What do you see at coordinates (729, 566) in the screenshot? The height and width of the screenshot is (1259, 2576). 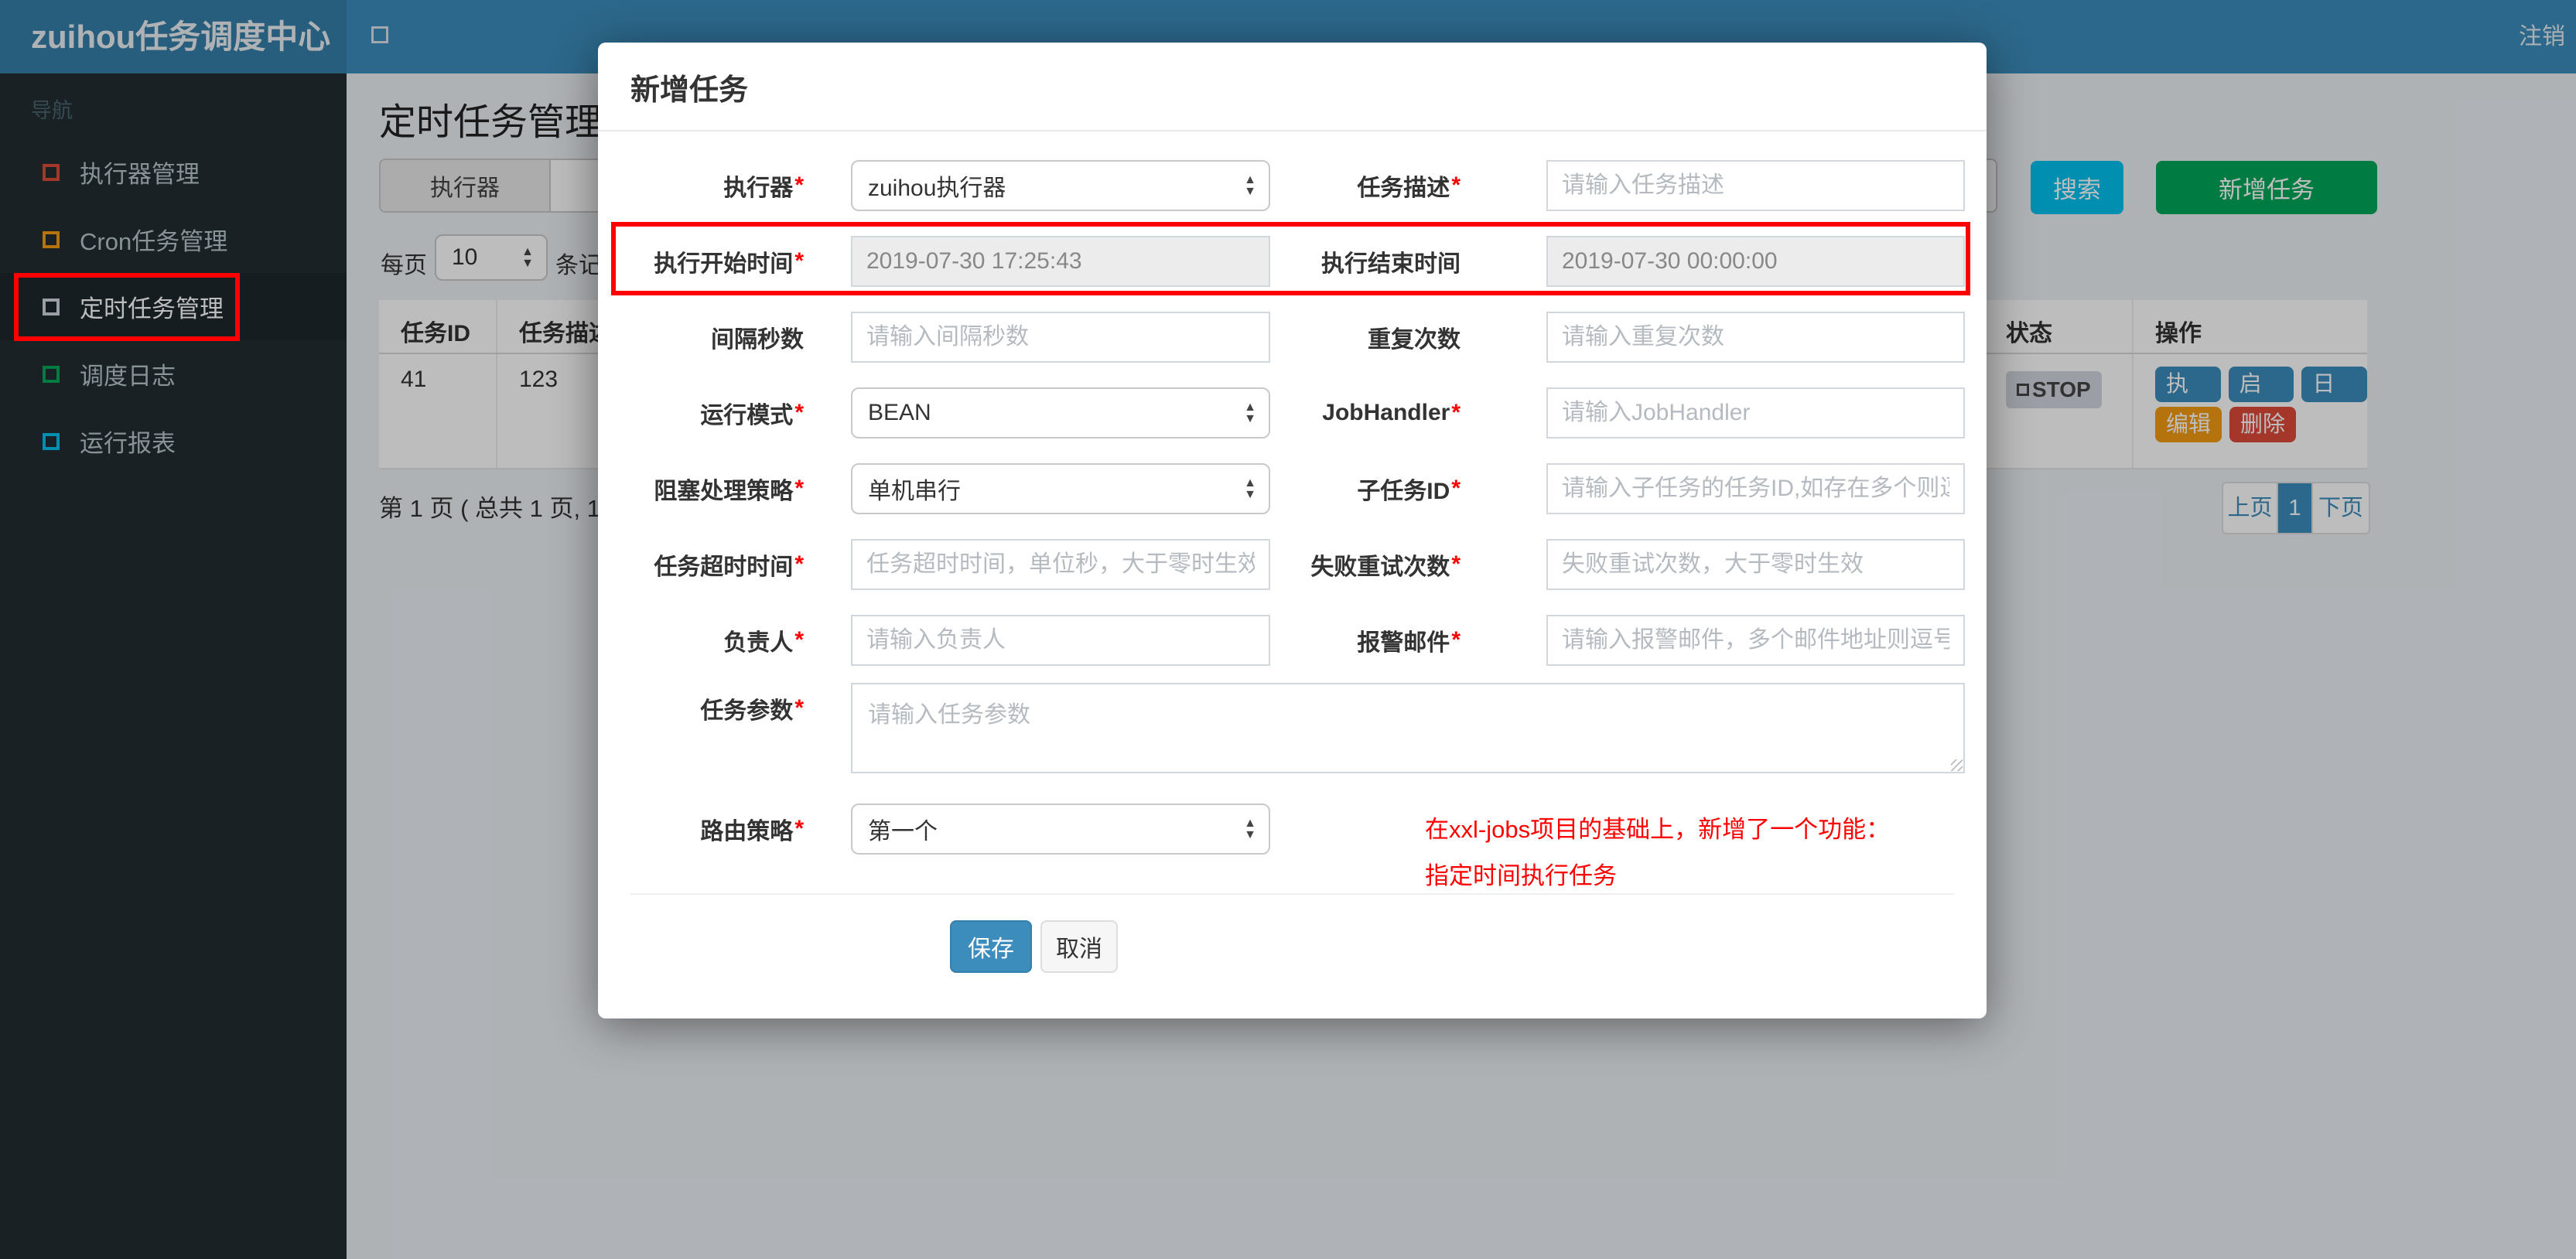 I see `field-label-job-timeout: 任务超时时间 *` at bounding box center [729, 566].